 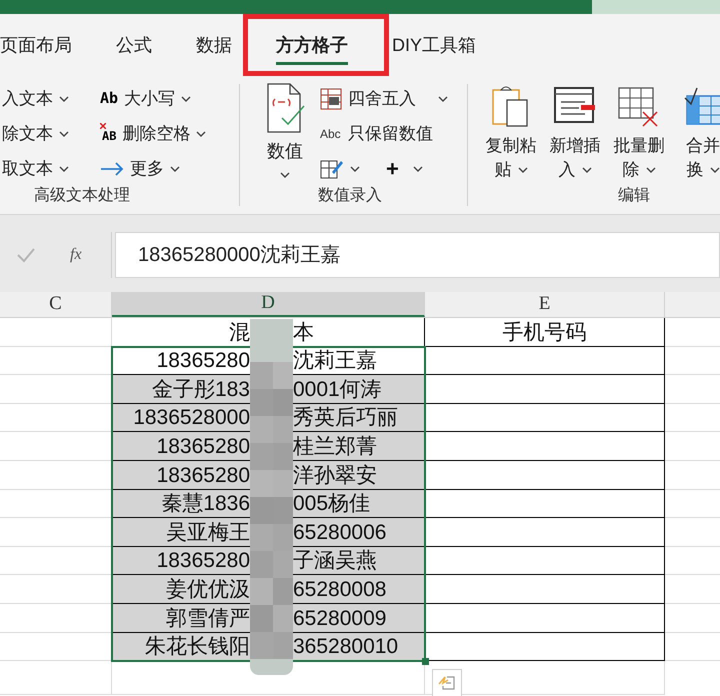 What do you see at coordinates (335, 475) in the screenshot?
I see `table-cell: 洋孙翠安` at bounding box center [335, 475].